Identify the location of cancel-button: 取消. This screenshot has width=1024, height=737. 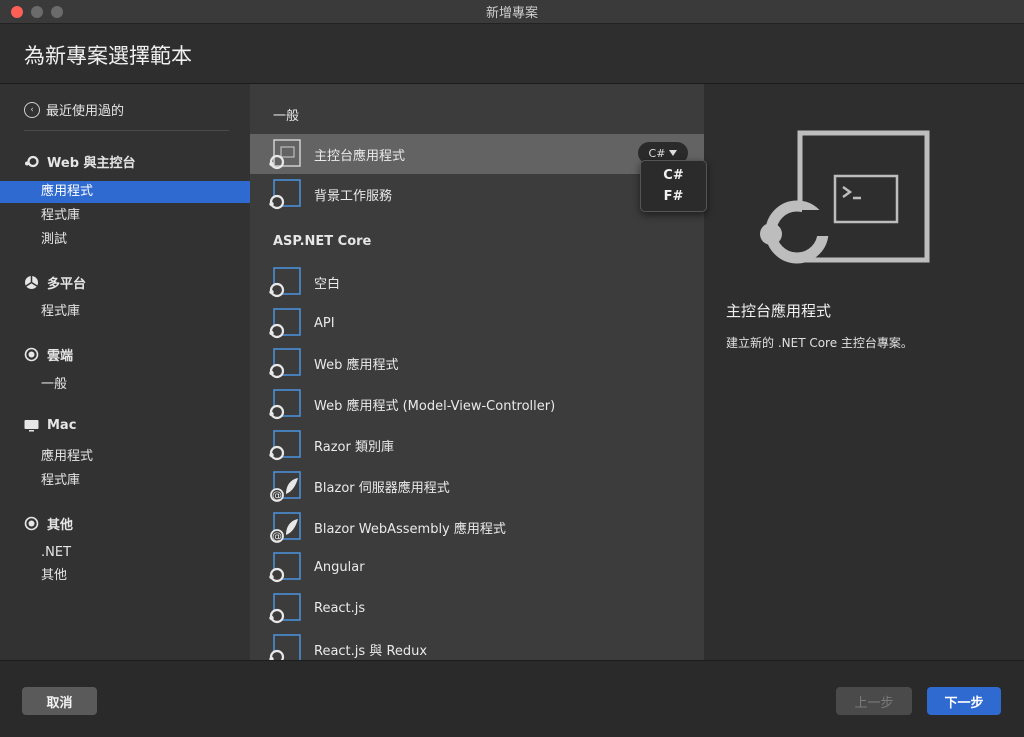
(59, 701).